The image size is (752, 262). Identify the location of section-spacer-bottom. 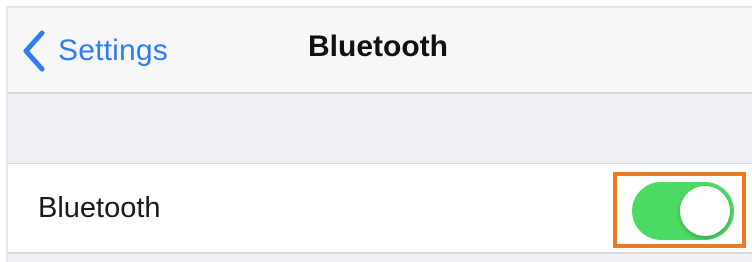
(380, 258).